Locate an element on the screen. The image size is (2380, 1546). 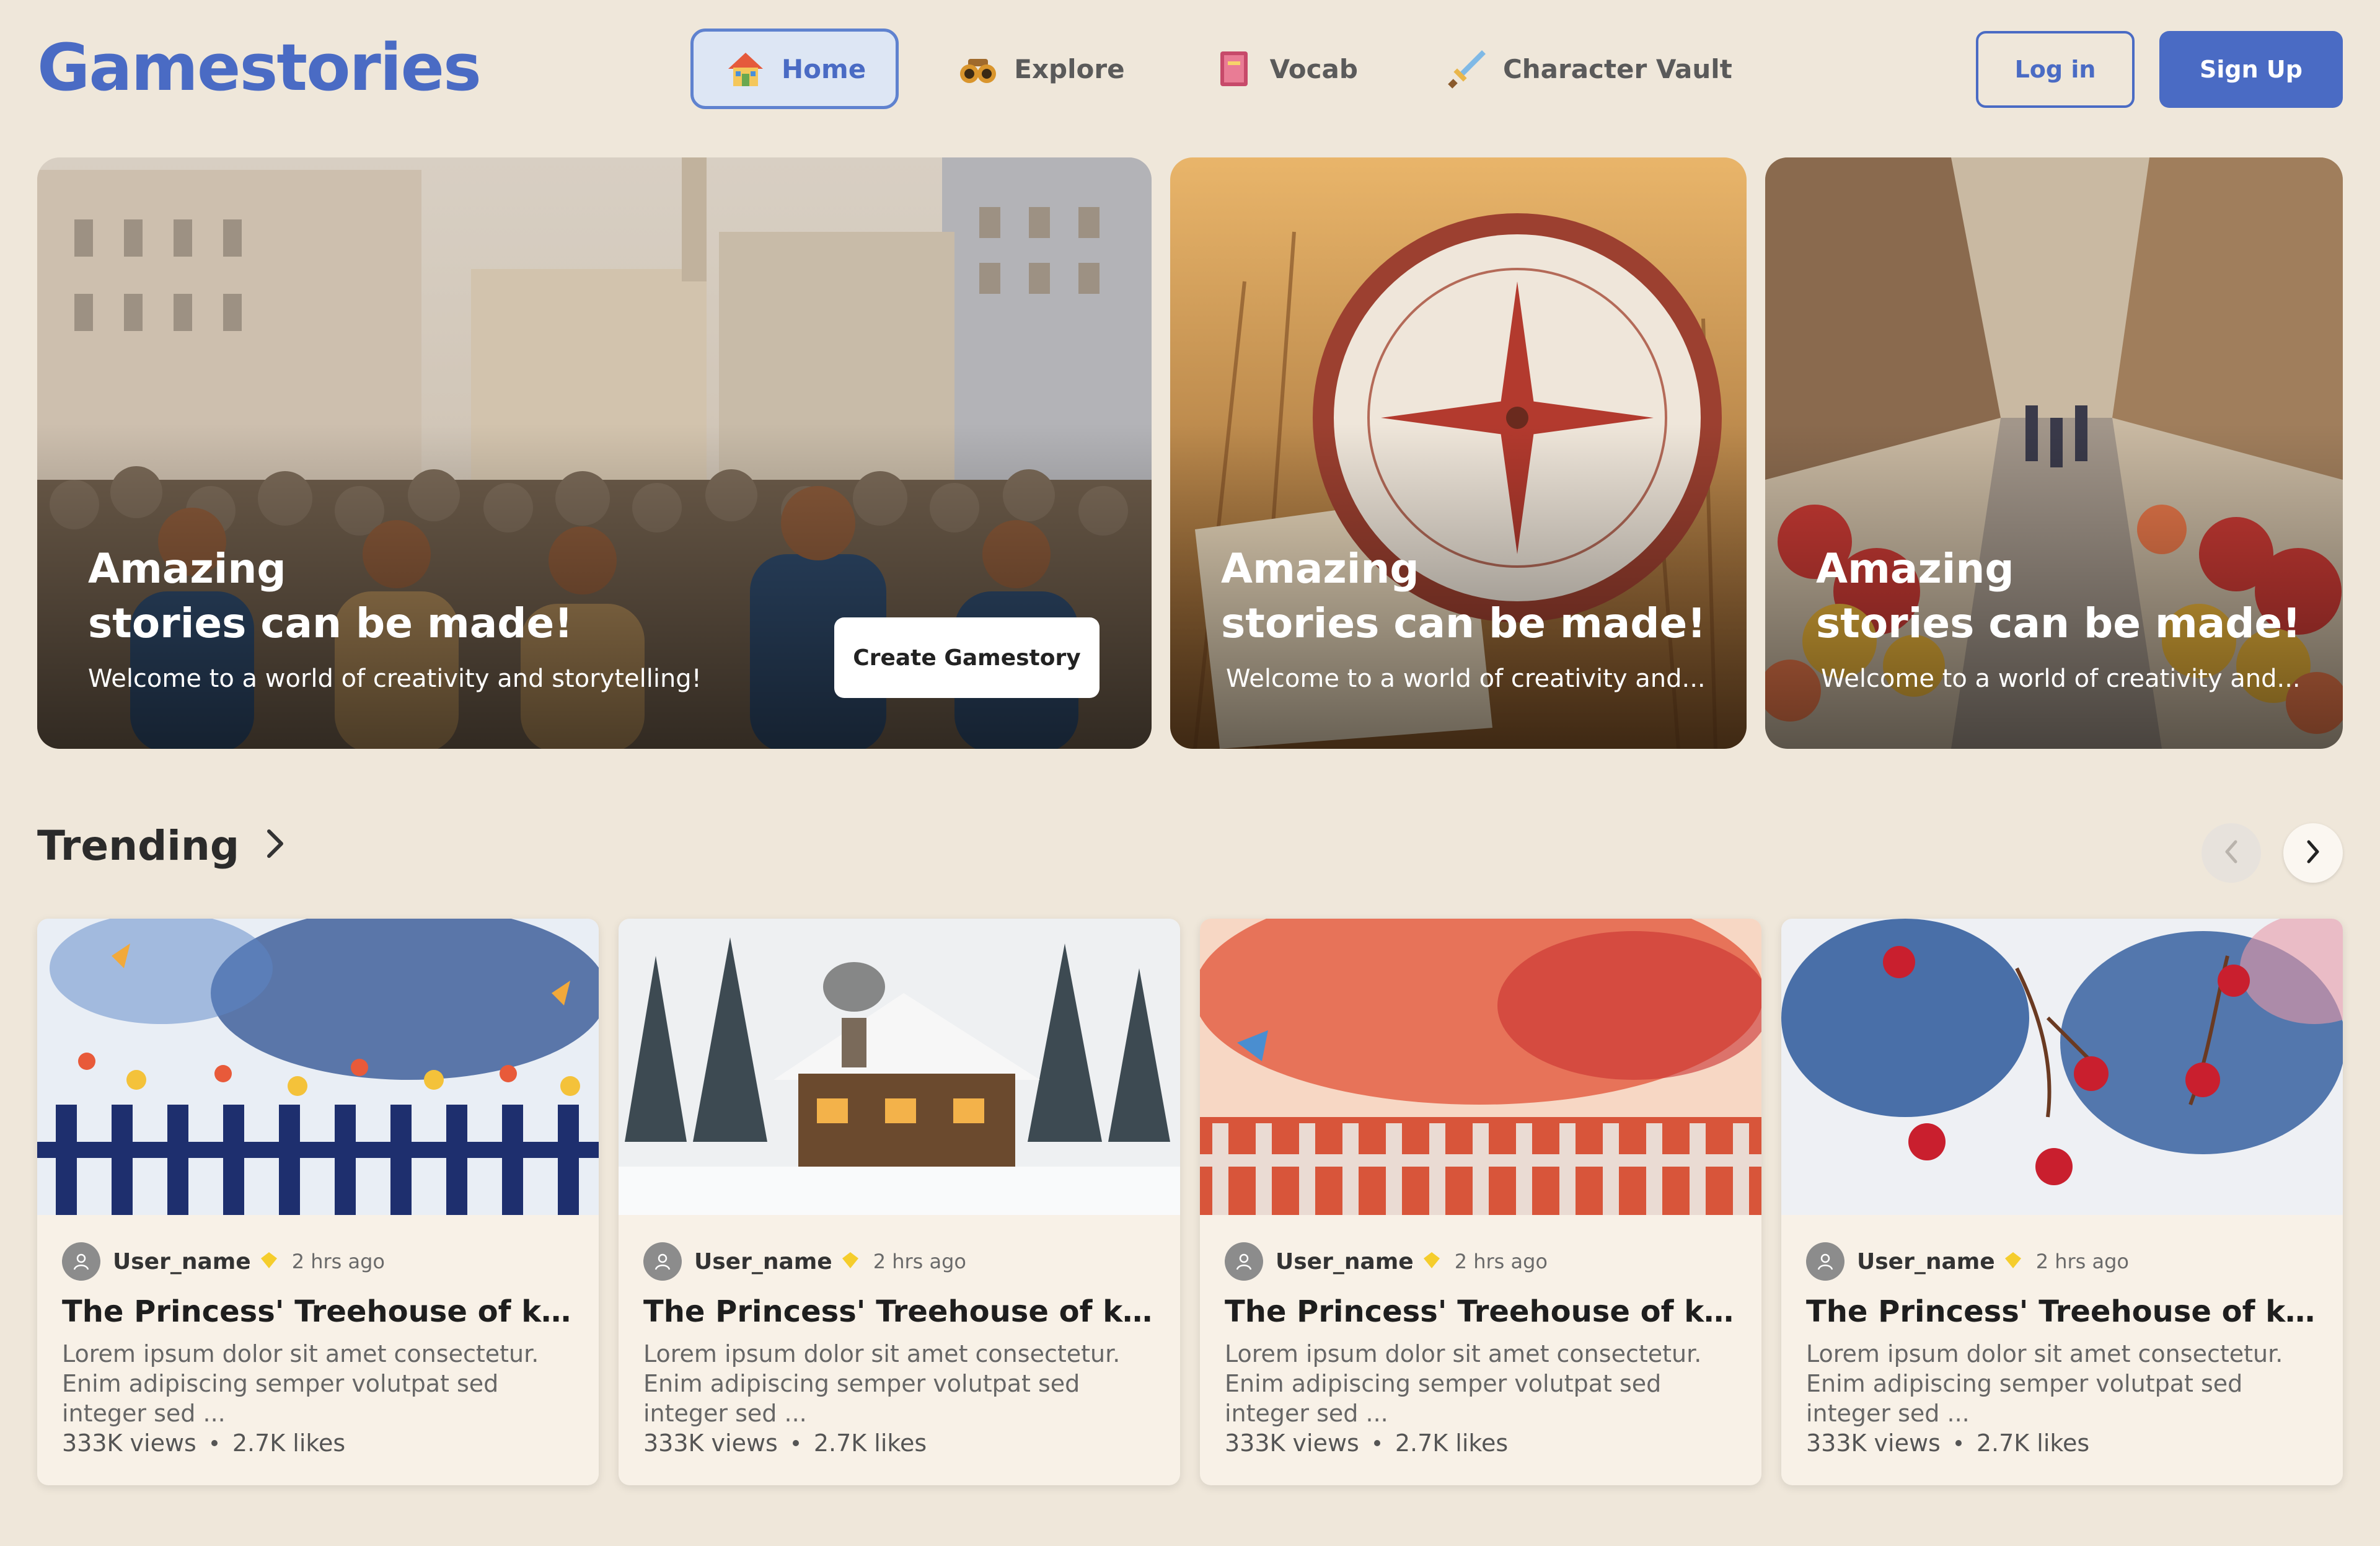
binoculars-icon is located at coordinates (978, 68).